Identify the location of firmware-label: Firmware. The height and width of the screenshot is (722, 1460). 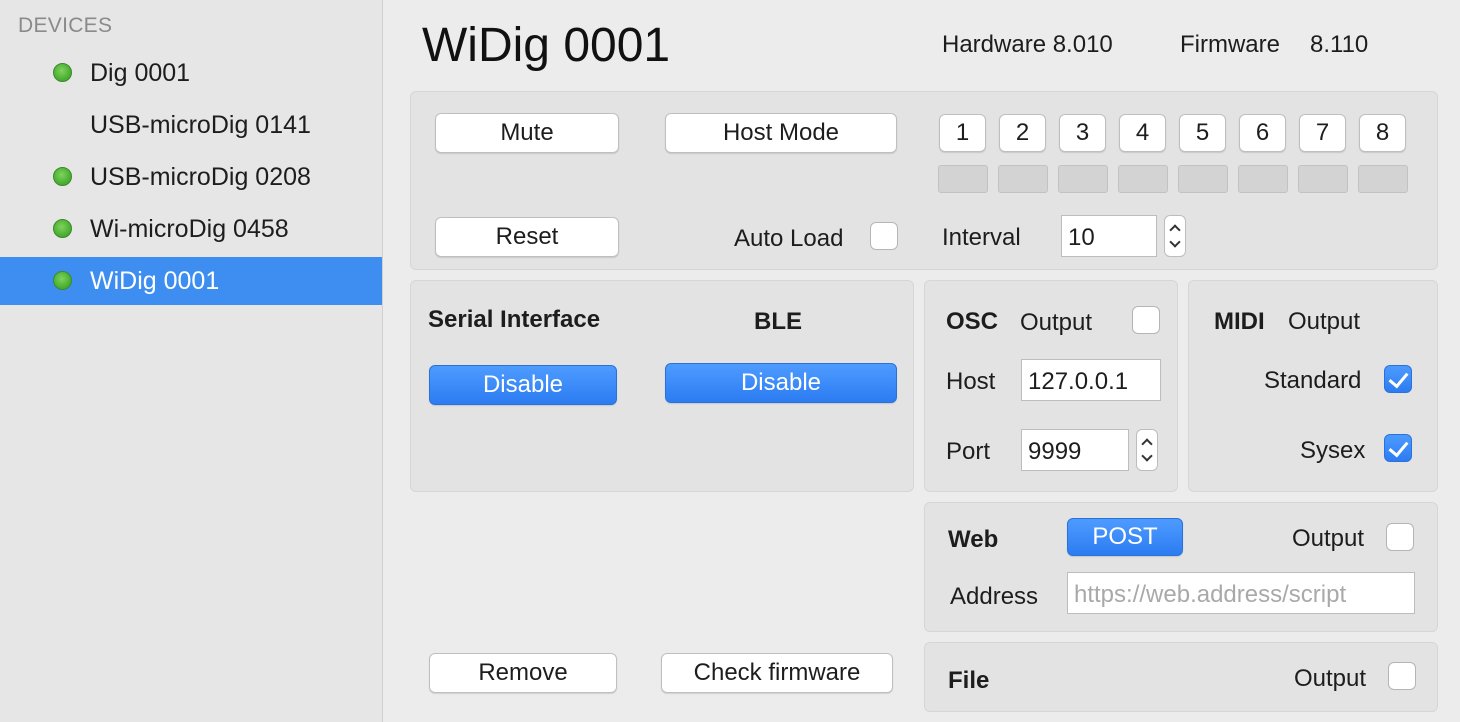
(1230, 44).